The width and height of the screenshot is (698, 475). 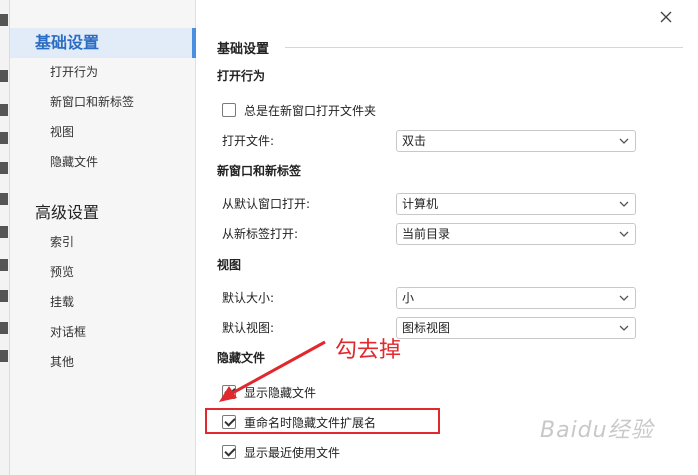 I want to click on watermark: Baidu经验, so click(x=597, y=430).